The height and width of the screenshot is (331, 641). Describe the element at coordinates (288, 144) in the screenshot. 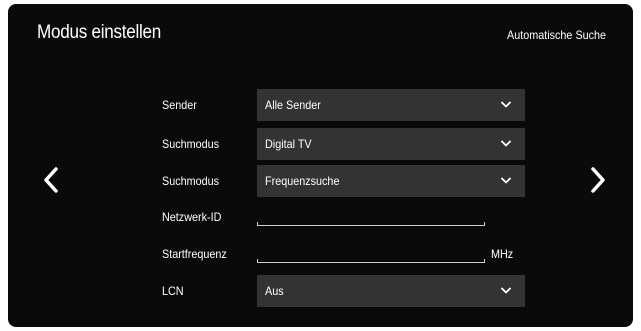

I see `suchmodus-value-1: Digital TV` at that location.